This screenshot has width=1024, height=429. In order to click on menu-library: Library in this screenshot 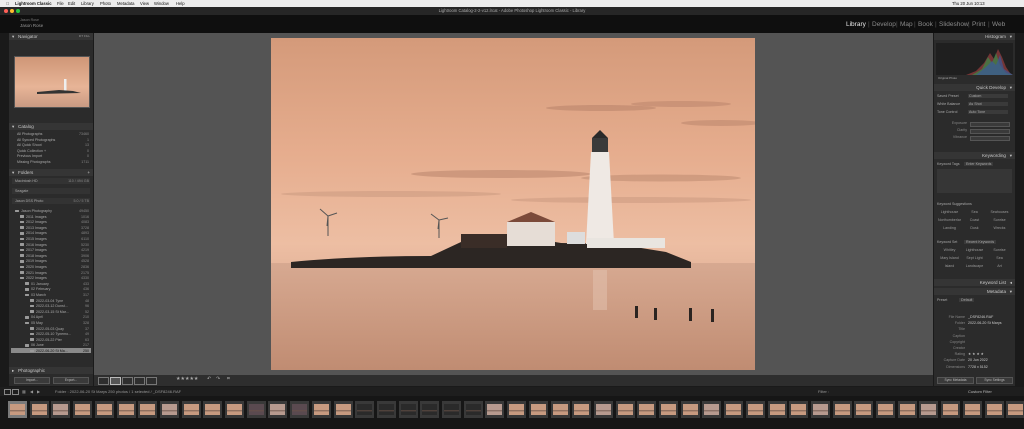, I will do `click(87, 3)`.